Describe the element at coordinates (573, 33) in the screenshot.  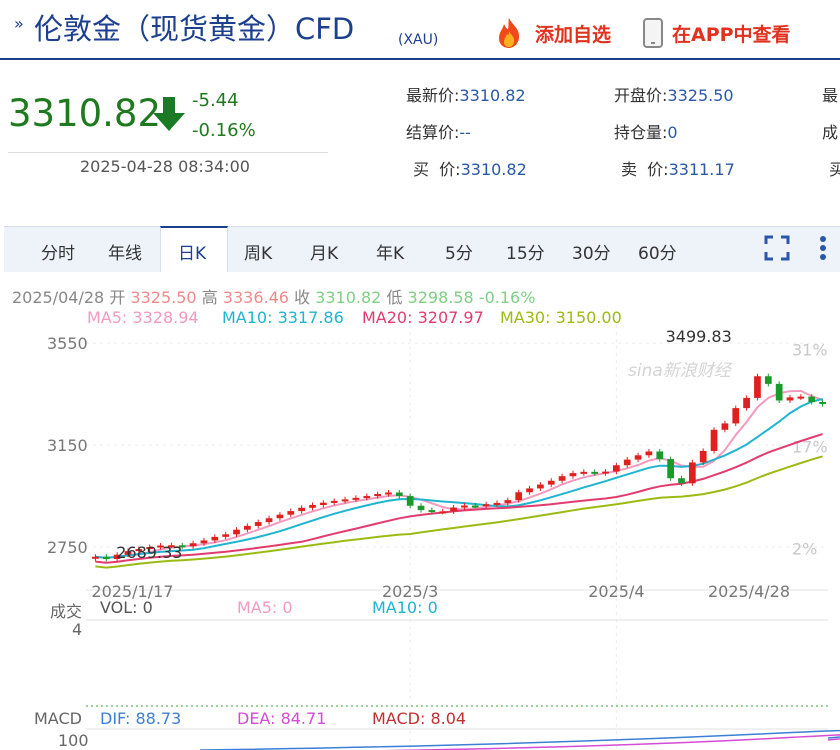
I see `add-watchlist-button: 添加自选` at that location.